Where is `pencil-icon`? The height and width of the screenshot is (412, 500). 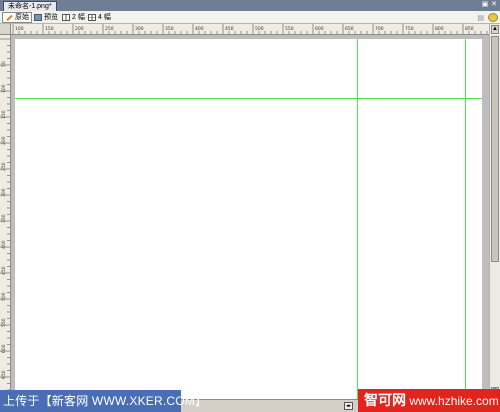 pencil-icon is located at coordinates (9, 17).